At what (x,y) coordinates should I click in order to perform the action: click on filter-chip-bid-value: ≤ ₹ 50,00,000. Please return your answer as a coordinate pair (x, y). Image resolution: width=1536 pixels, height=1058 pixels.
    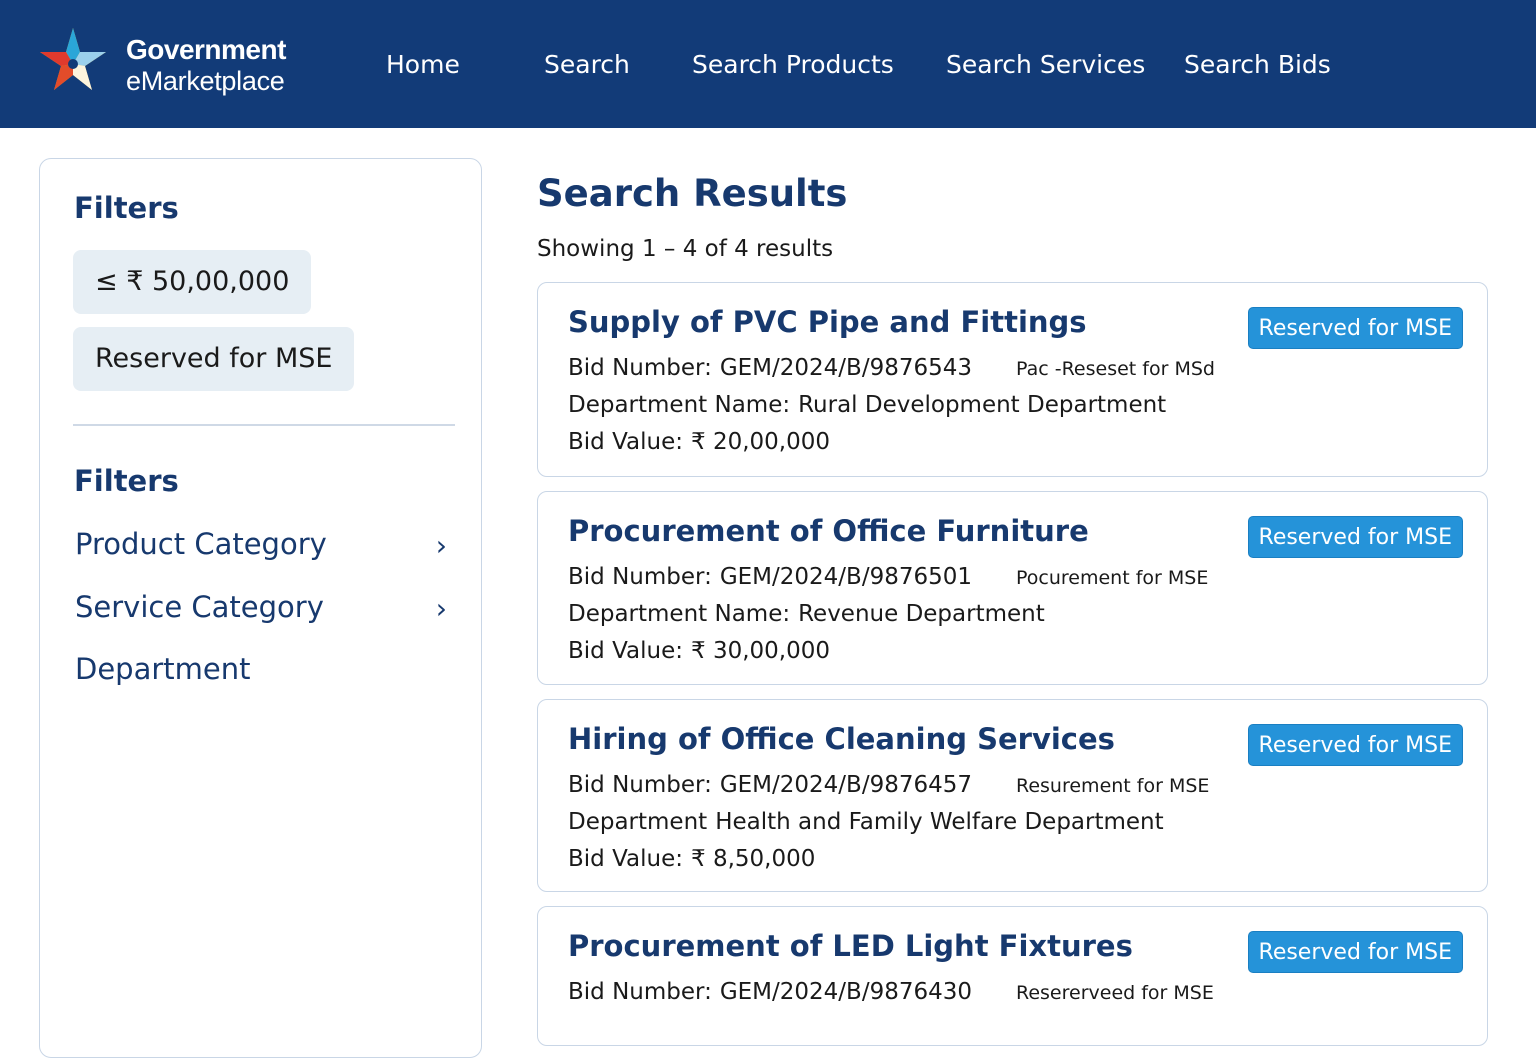
    Looking at the image, I should click on (192, 282).